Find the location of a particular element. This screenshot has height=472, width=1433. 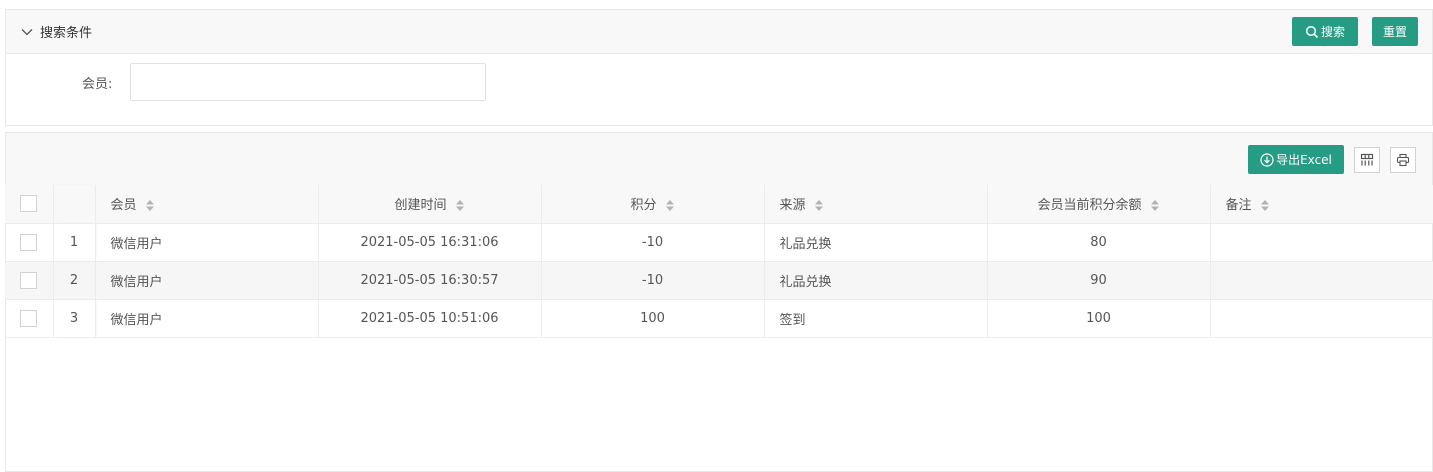

select-all-checkbox is located at coordinates (29, 204).